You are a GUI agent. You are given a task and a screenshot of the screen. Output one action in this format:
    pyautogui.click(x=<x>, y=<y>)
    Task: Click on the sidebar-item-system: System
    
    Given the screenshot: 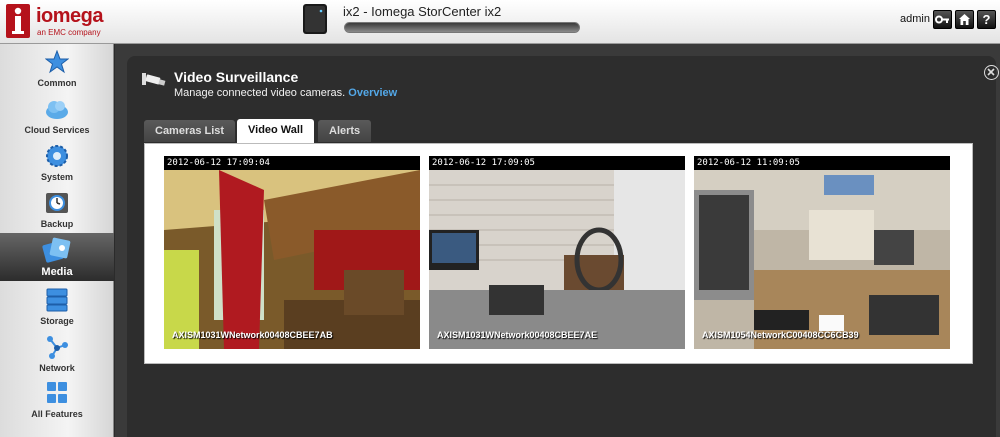 What is the action you would take?
    pyautogui.click(x=57, y=163)
    